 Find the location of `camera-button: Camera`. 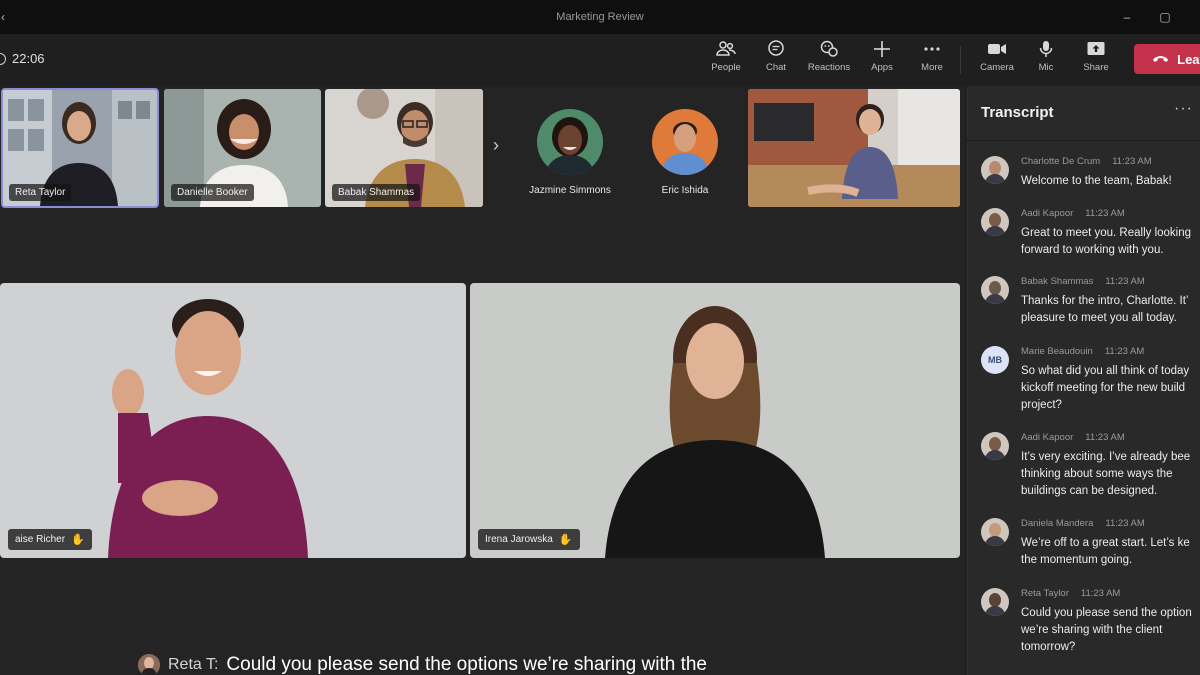

camera-button: Camera is located at coordinates (997, 56).